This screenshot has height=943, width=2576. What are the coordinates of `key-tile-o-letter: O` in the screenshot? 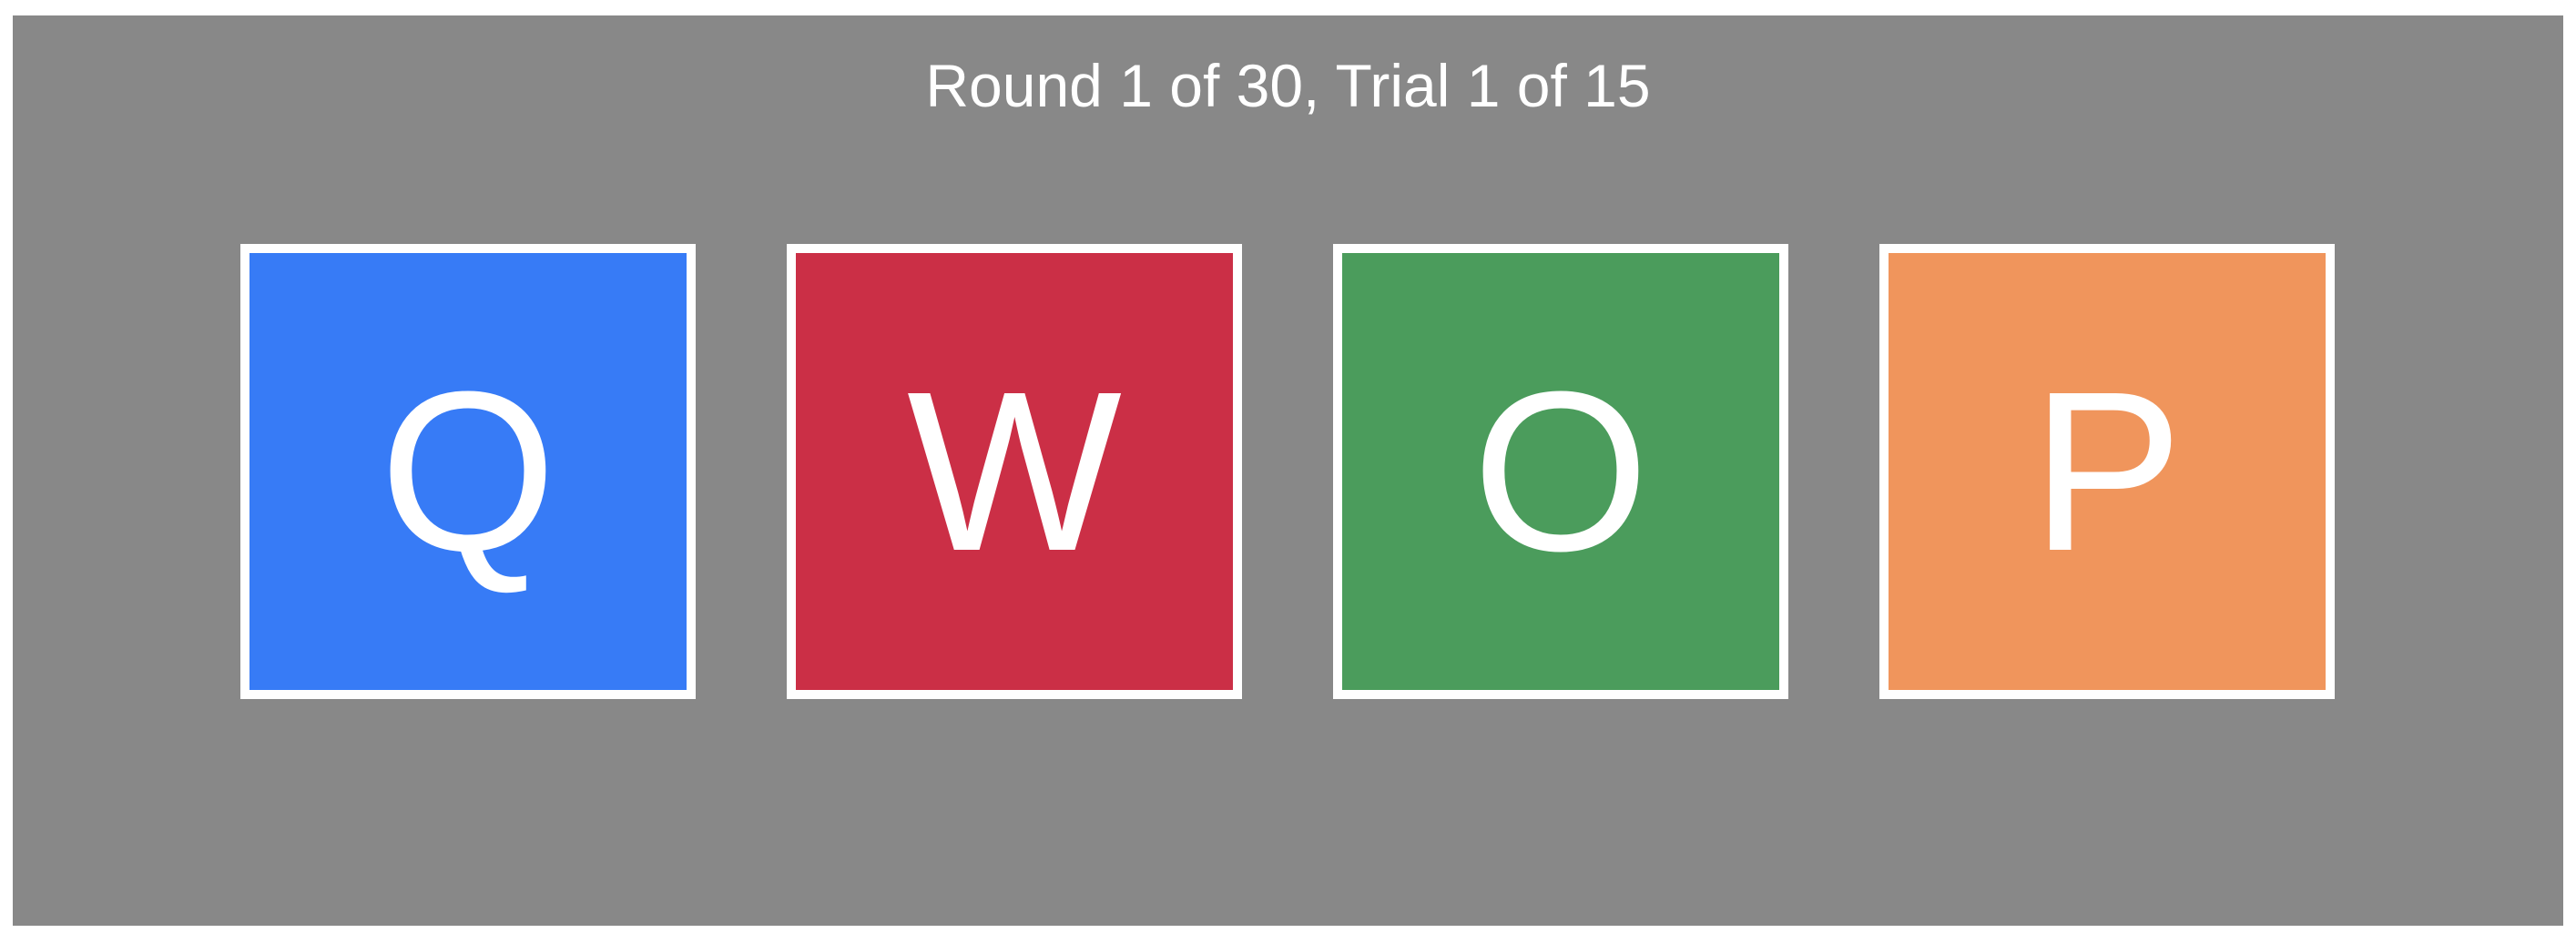 It's located at (1561, 471).